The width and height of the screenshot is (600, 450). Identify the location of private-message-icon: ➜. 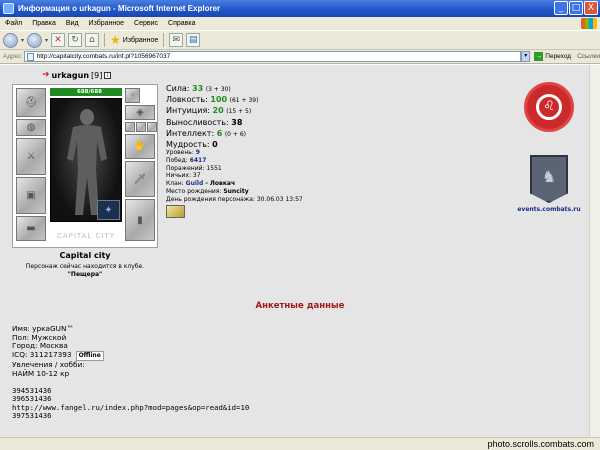
(46, 75).